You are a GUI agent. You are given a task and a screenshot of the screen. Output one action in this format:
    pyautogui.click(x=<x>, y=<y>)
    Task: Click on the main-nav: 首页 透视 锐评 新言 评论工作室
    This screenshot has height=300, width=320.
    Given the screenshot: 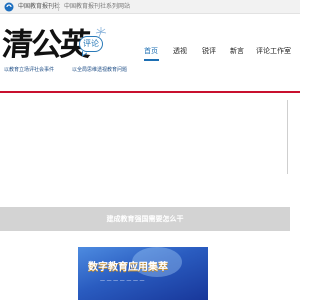 What is the action you would take?
    pyautogui.click(x=218, y=56)
    